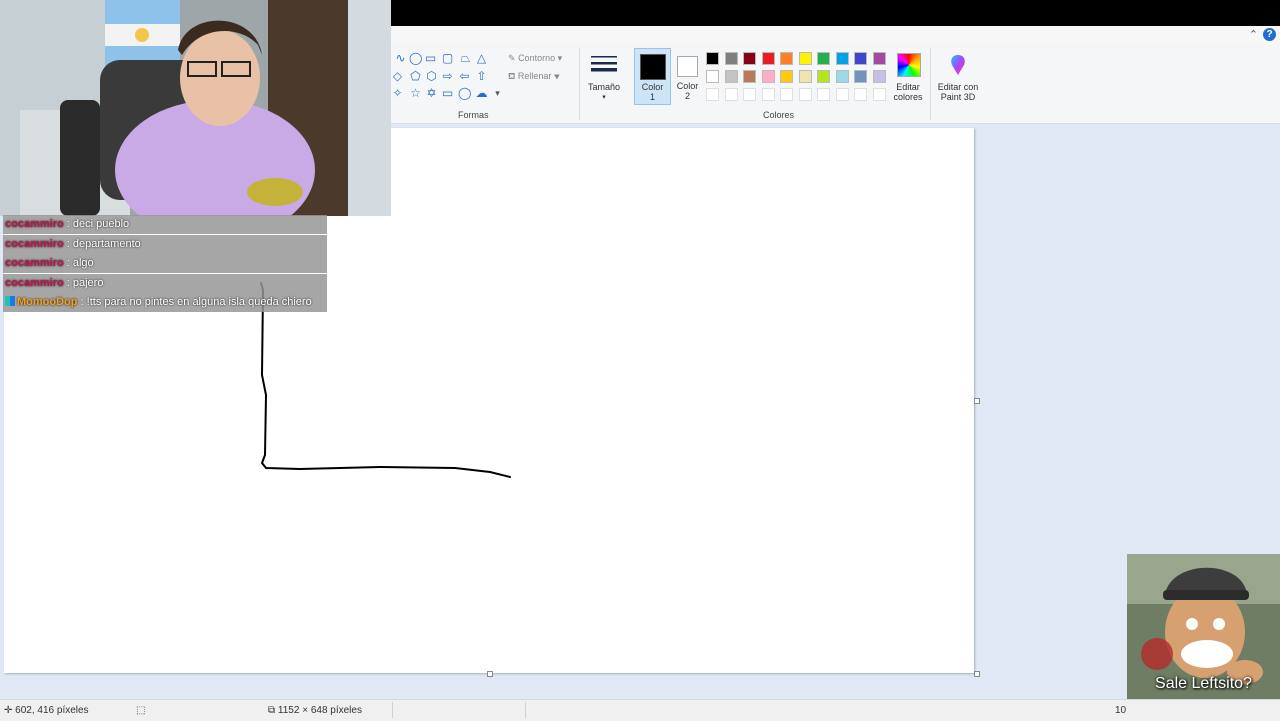 Image resolution: width=1280 pixels, height=721 pixels. What do you see at coordinates (535, 58) in the screenshot?
I see `outline-button: ✎ Contorno ▾` at bounding box center [535, 58].